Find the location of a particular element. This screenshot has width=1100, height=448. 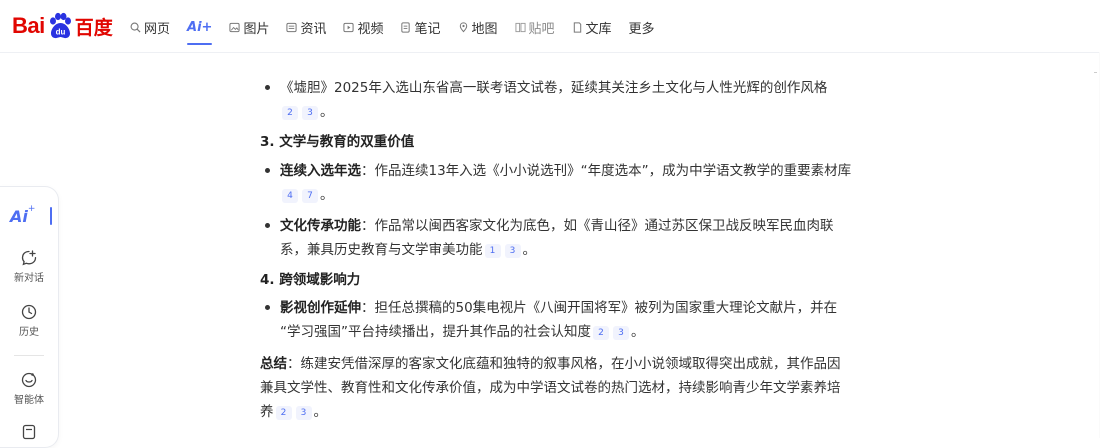

nav-label: 更多 is located at coordinates (641, 29).